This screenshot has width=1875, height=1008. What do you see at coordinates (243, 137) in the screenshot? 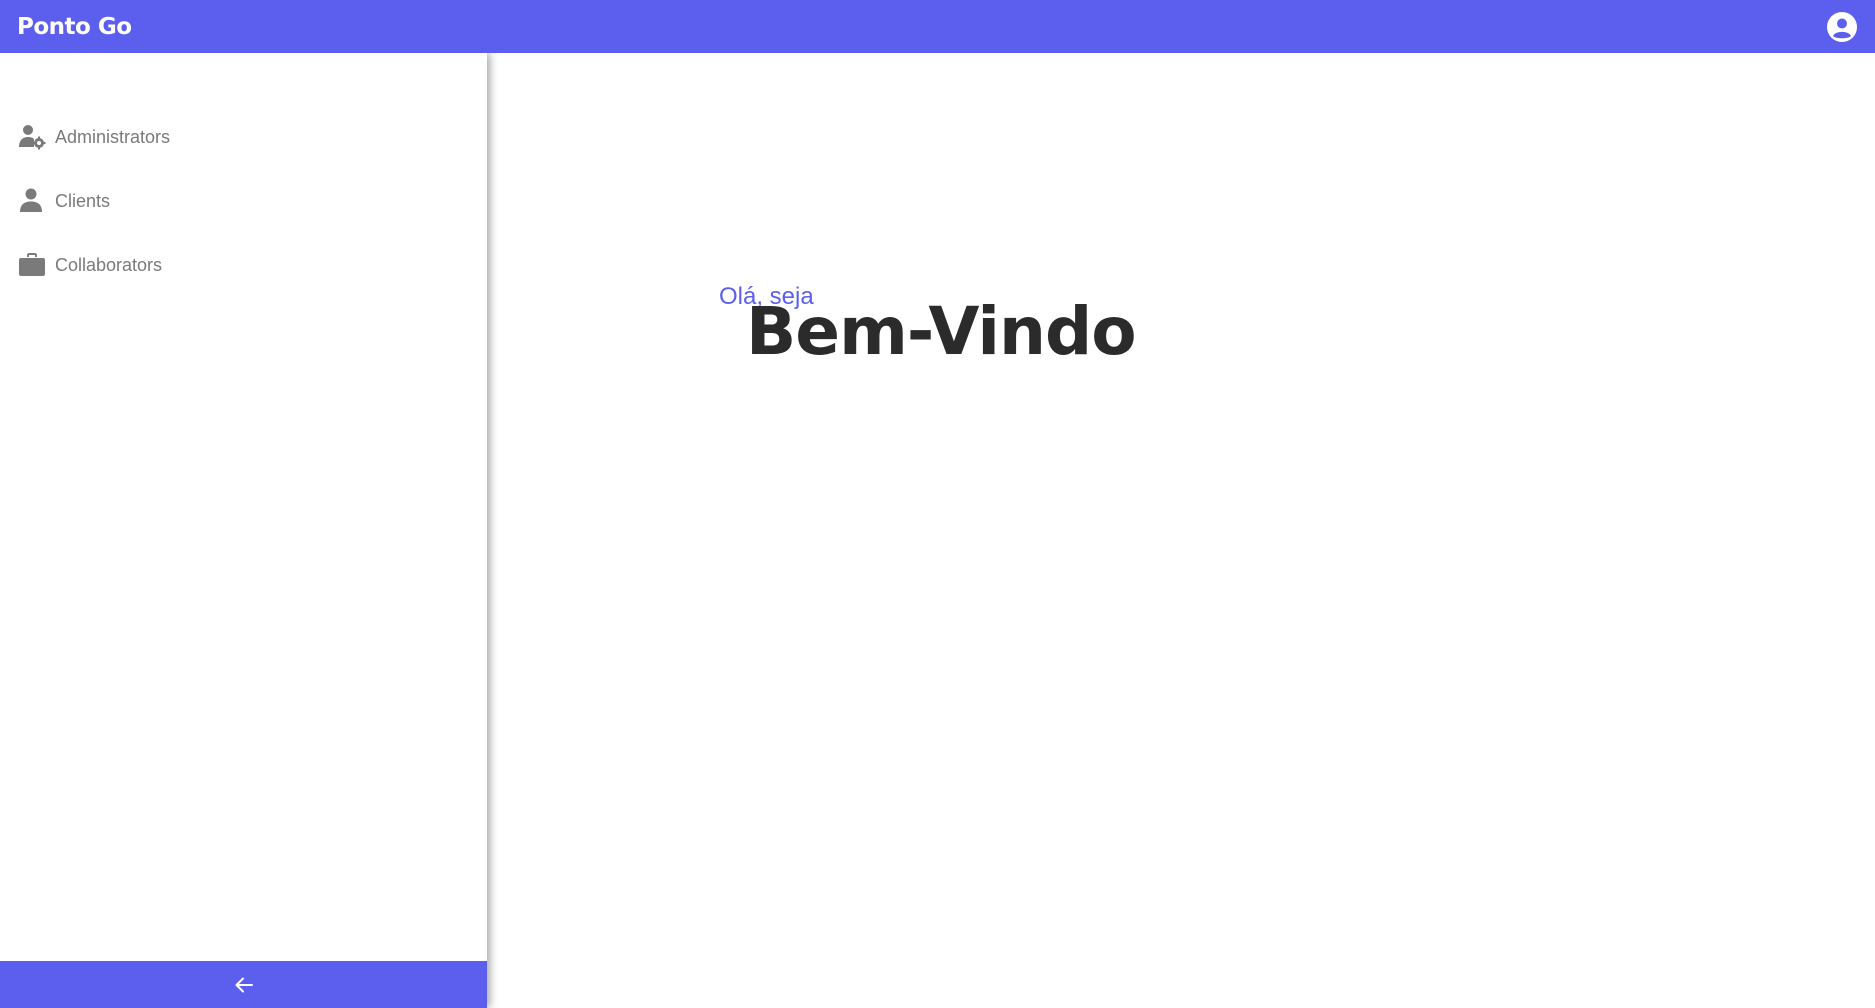
I see `sidebar-item-administrators: Administrators` at bounding box center [243, 137].